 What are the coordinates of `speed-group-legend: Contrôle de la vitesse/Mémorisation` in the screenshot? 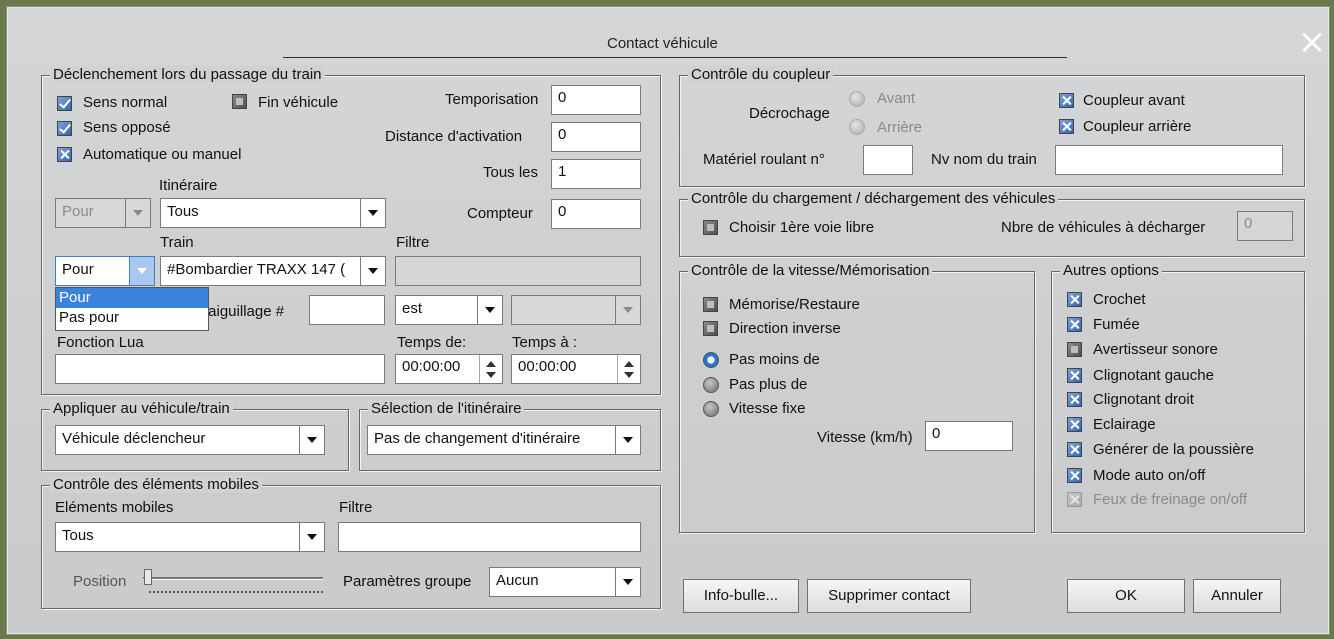 It's located at (810, 270).